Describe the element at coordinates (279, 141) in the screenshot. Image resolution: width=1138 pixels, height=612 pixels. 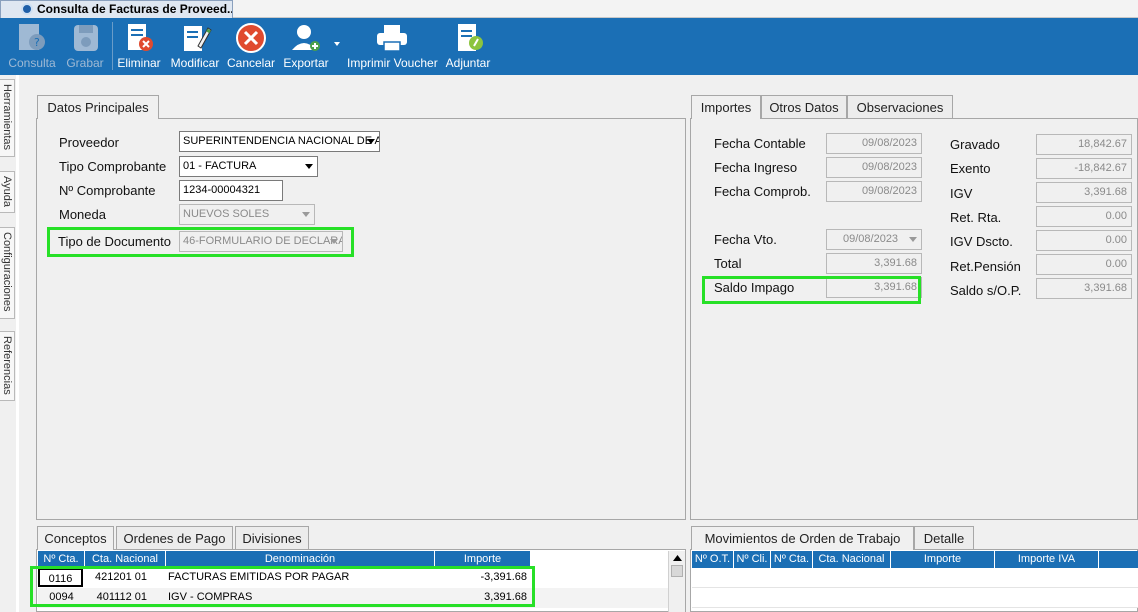
I see `proveedor-select: SUPERINTENDENCIA NACIONAL DE AD` at that location.